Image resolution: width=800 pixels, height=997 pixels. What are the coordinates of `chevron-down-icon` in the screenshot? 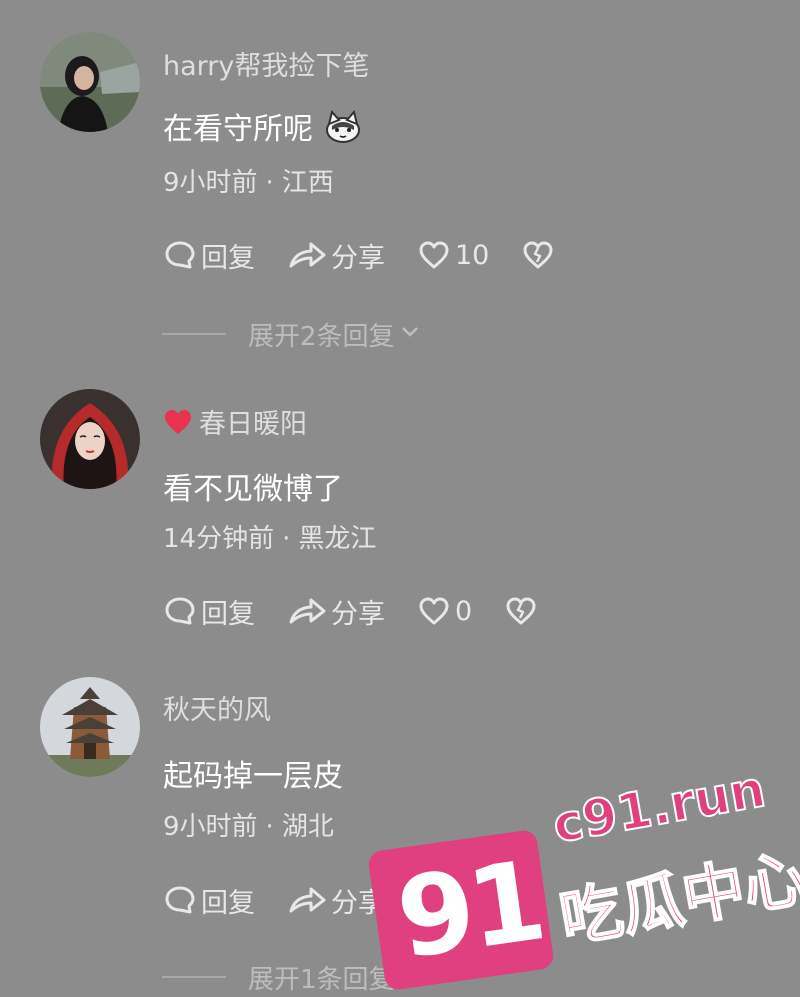 It's located at (410, 334).